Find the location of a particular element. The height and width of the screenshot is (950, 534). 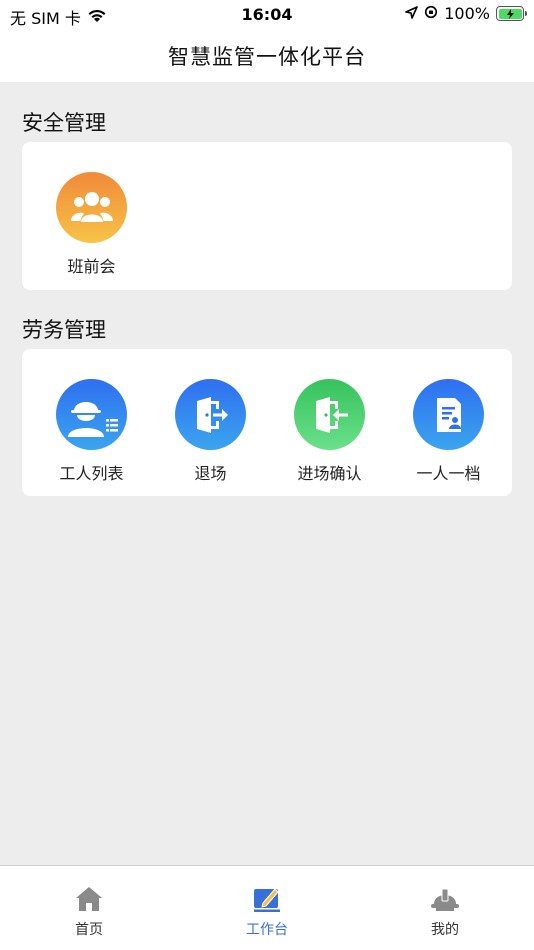

tab-mine: 我的 is located at coordinates (445, 908).